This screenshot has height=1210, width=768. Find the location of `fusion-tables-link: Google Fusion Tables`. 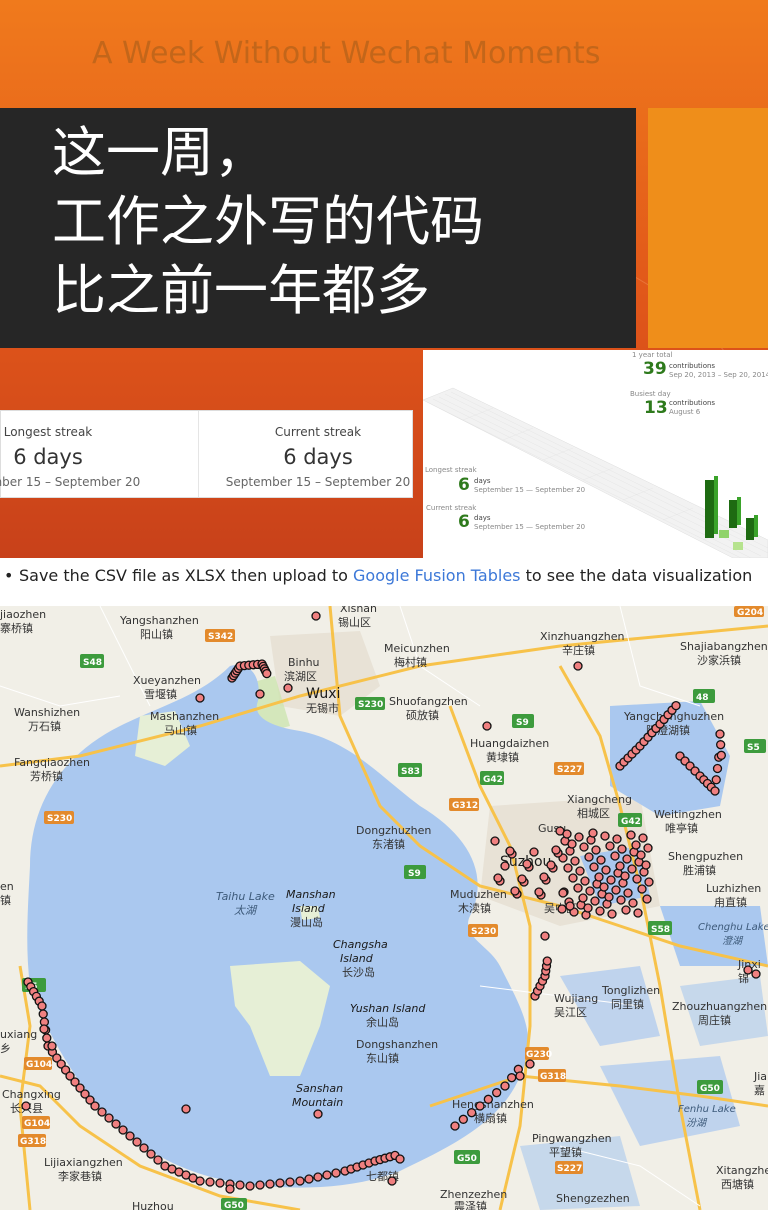

fusion-tables-link: Google Fusion Tables is located at coordinates (436, 575).